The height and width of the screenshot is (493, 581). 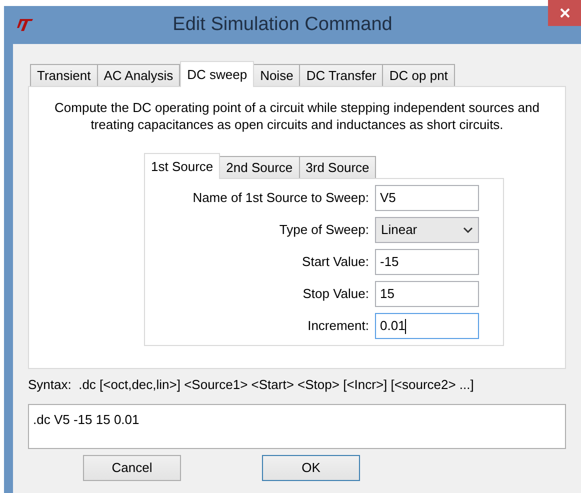 I want to click on tab: DC Transfer, so click(x=341, y=75).